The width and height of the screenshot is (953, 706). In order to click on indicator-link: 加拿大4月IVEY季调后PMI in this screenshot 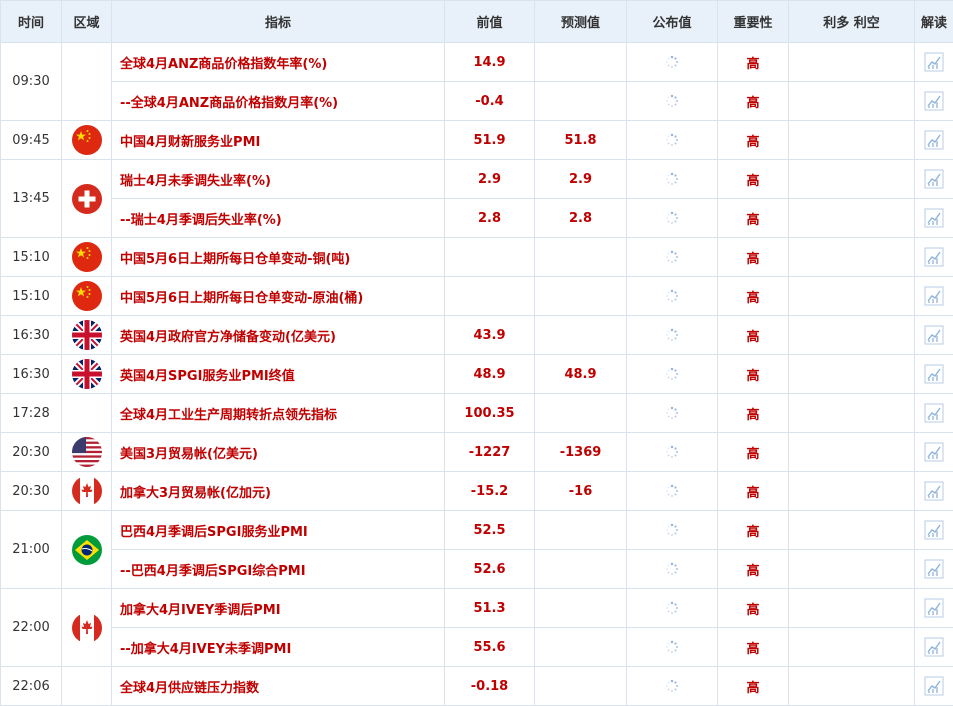, I will do `click(278, 608)`.